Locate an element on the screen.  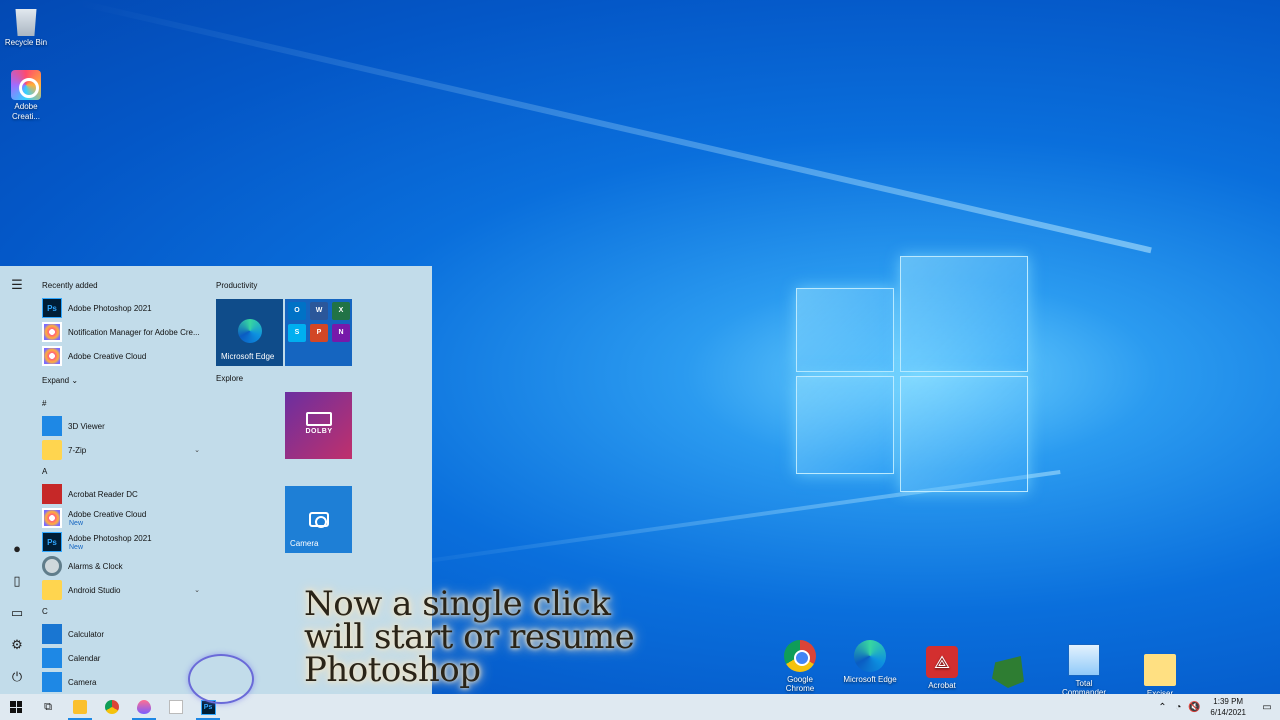
start-rail: ☰ ● ▯ ▭ ⚙ ⏻ is located at coordinates (16, 480).